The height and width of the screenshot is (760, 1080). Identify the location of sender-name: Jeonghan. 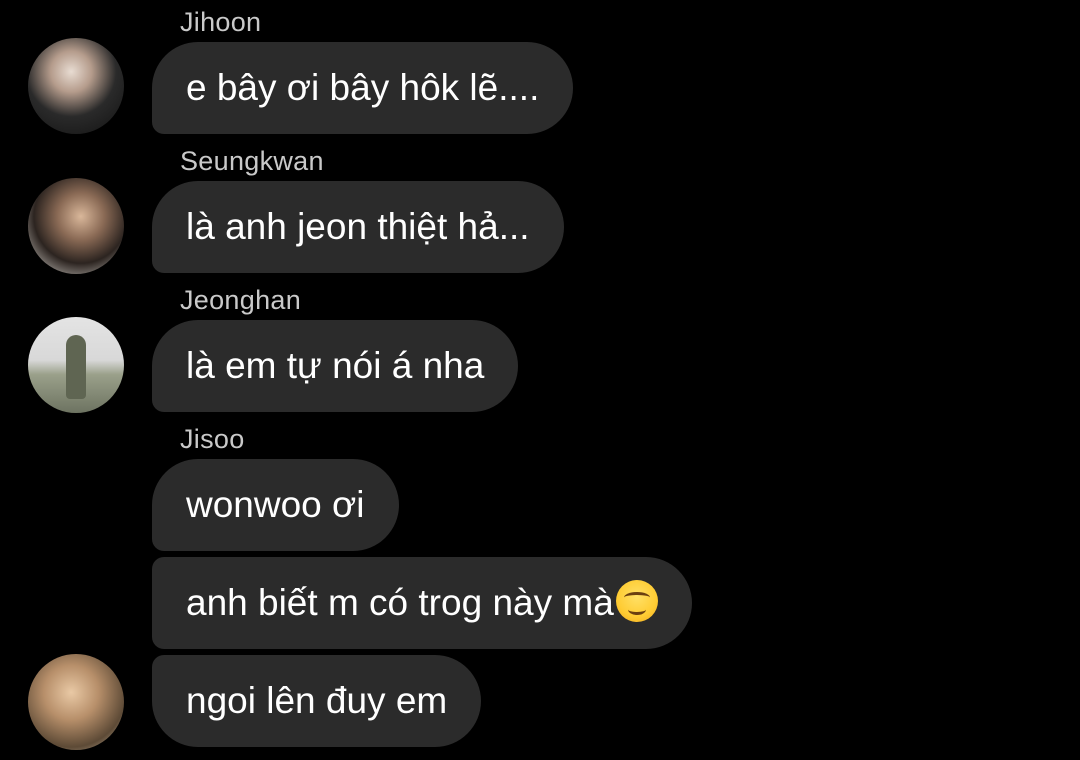
(241, 300).